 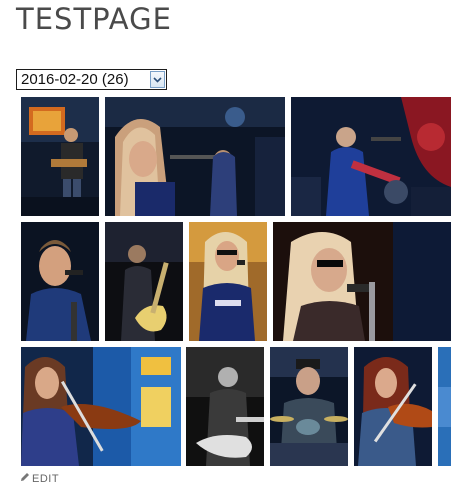 I want to click on gallery-date-value: 2016-02-20 (26), so click(x=75, y=79).